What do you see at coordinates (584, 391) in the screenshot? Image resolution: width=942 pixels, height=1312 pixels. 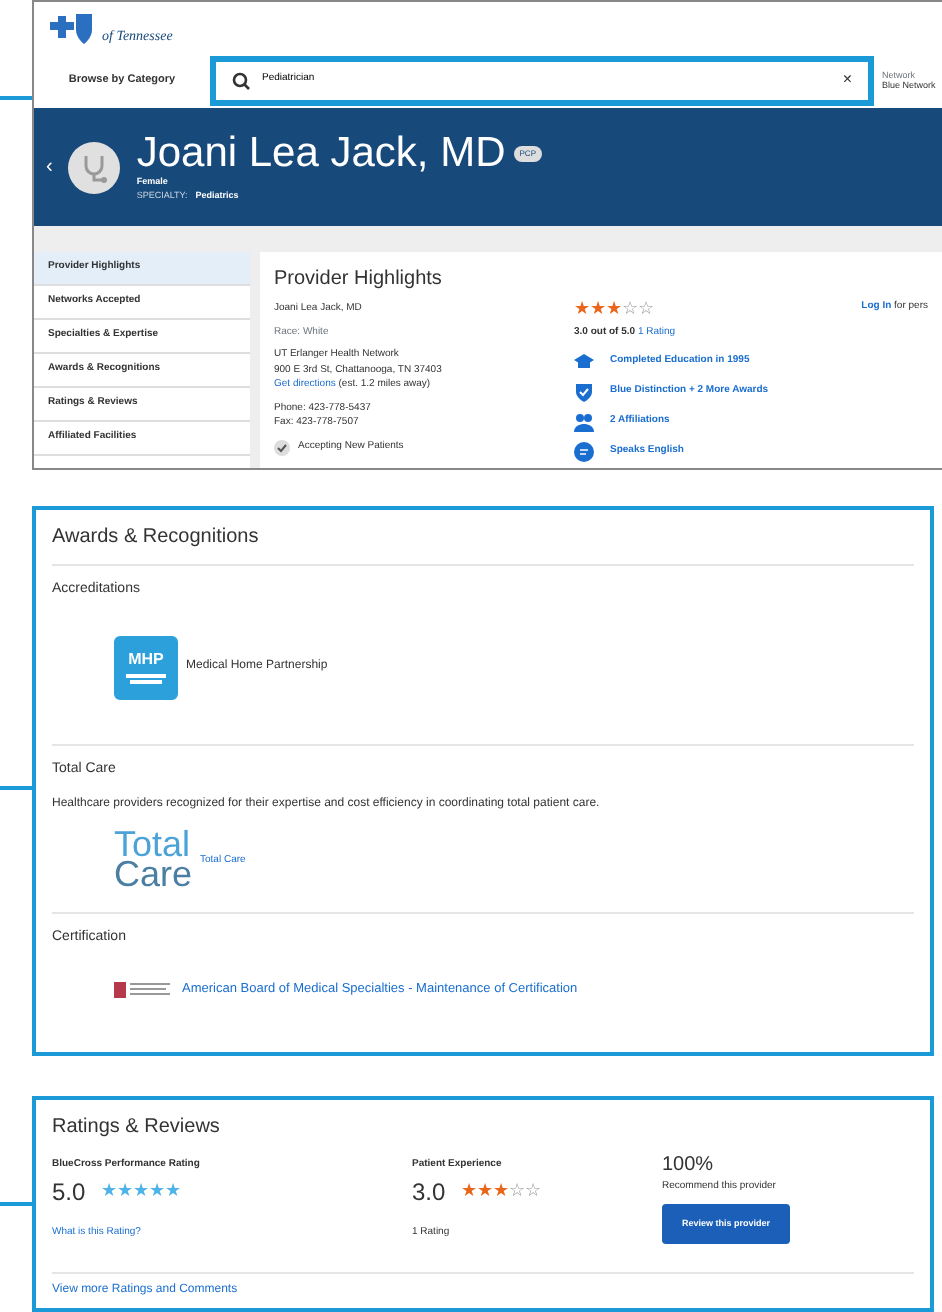 I see `shield-check-icon` at bounding box center [584, 391].